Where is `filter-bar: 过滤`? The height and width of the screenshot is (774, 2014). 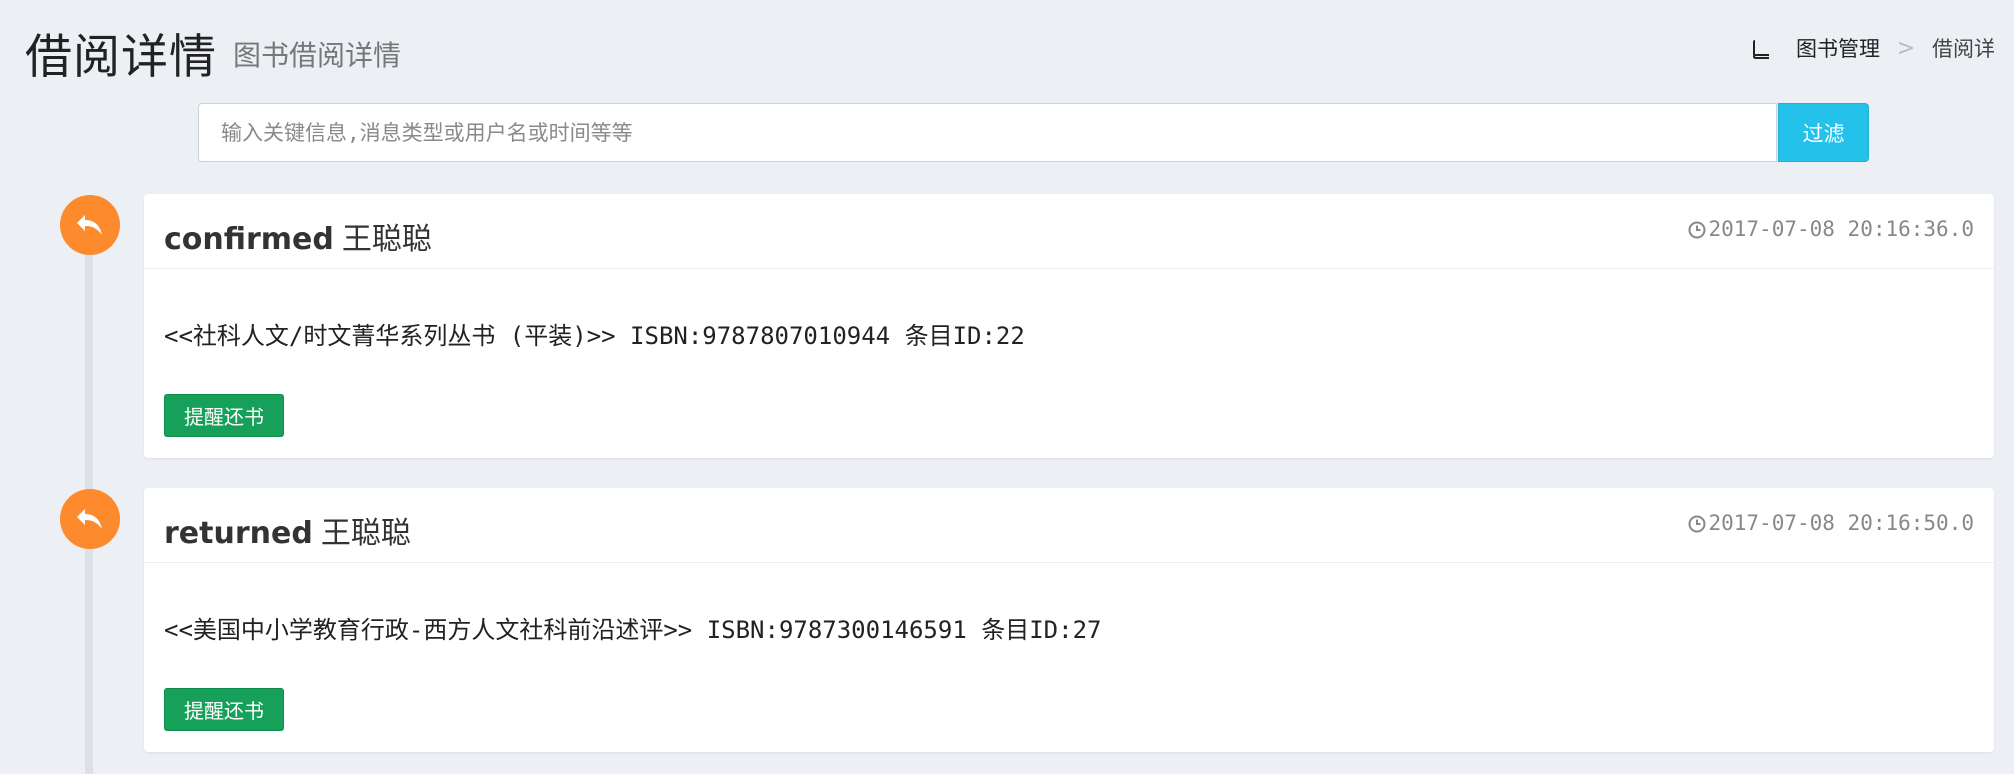
filter-bar: 过滤 is located at coordinates (1033, 132).